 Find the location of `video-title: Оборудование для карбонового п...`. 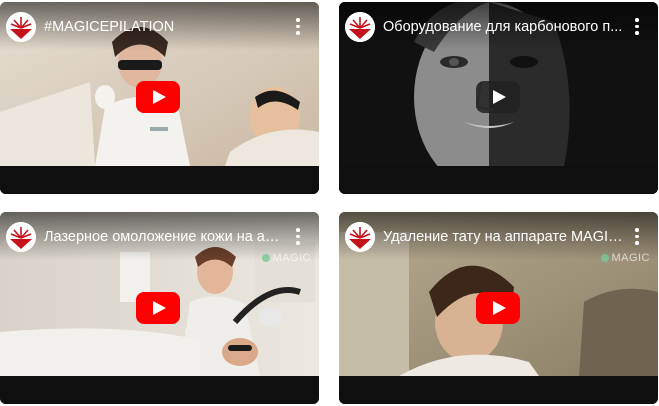

video-title: Оборудование для карбонового п... is located at coordinates (503, 27).